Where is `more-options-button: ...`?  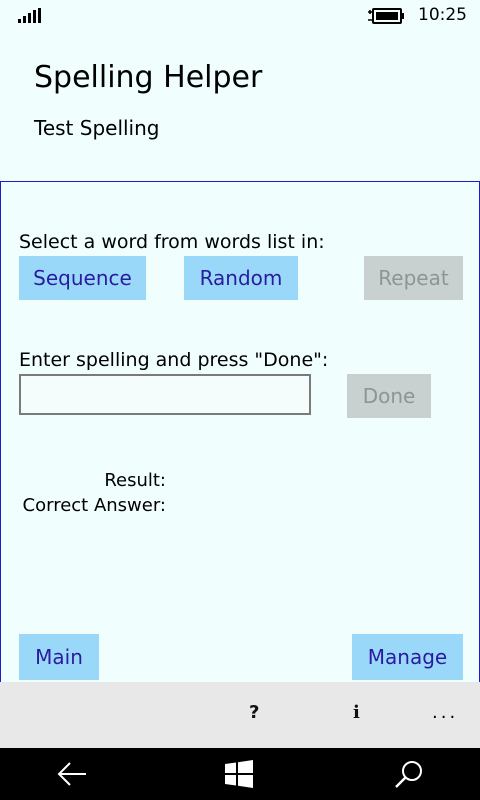 more-options-button: ... is located at coordinates (445, 712).